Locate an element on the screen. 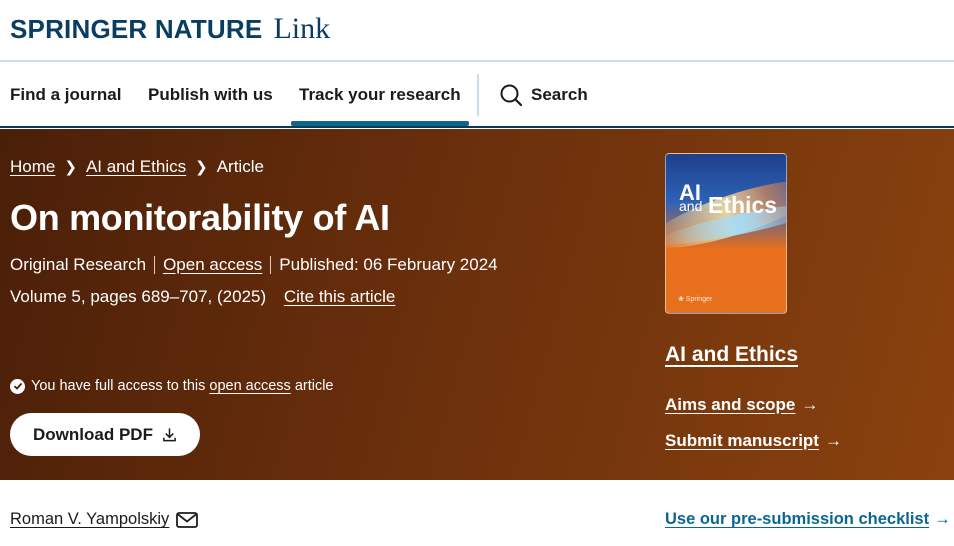 The height and width of the screenshot is (546, 954). nav-track-research: Track your research is located at coordinates (380, 95).